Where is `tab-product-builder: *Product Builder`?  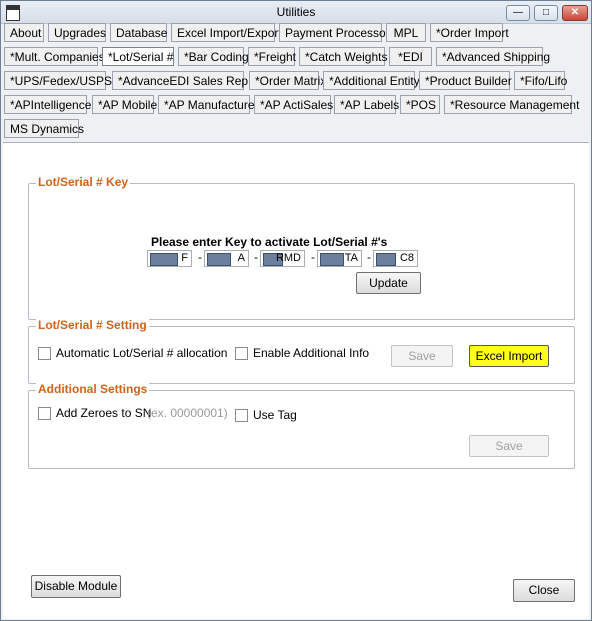
tab-product-builder: *Product Builder is located at coordinates (465, 80).